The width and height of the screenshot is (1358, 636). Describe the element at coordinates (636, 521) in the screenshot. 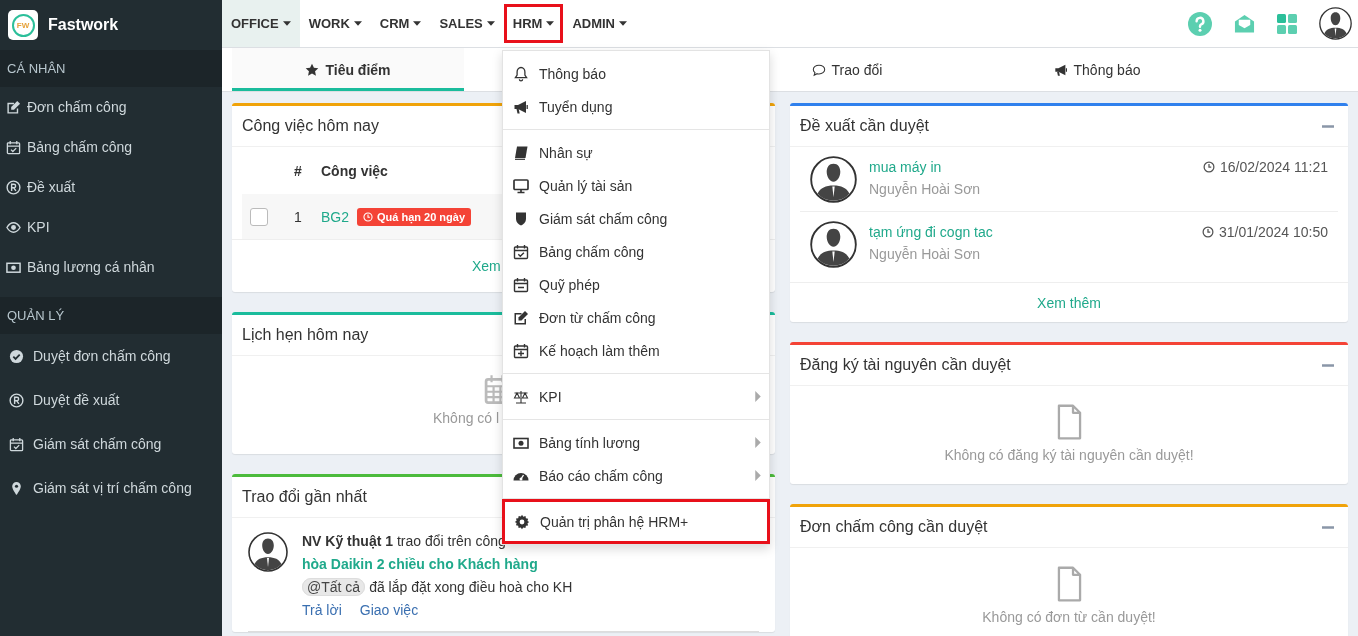

I see `menu-item: Quản trị phân hệ HRM+` at that location.